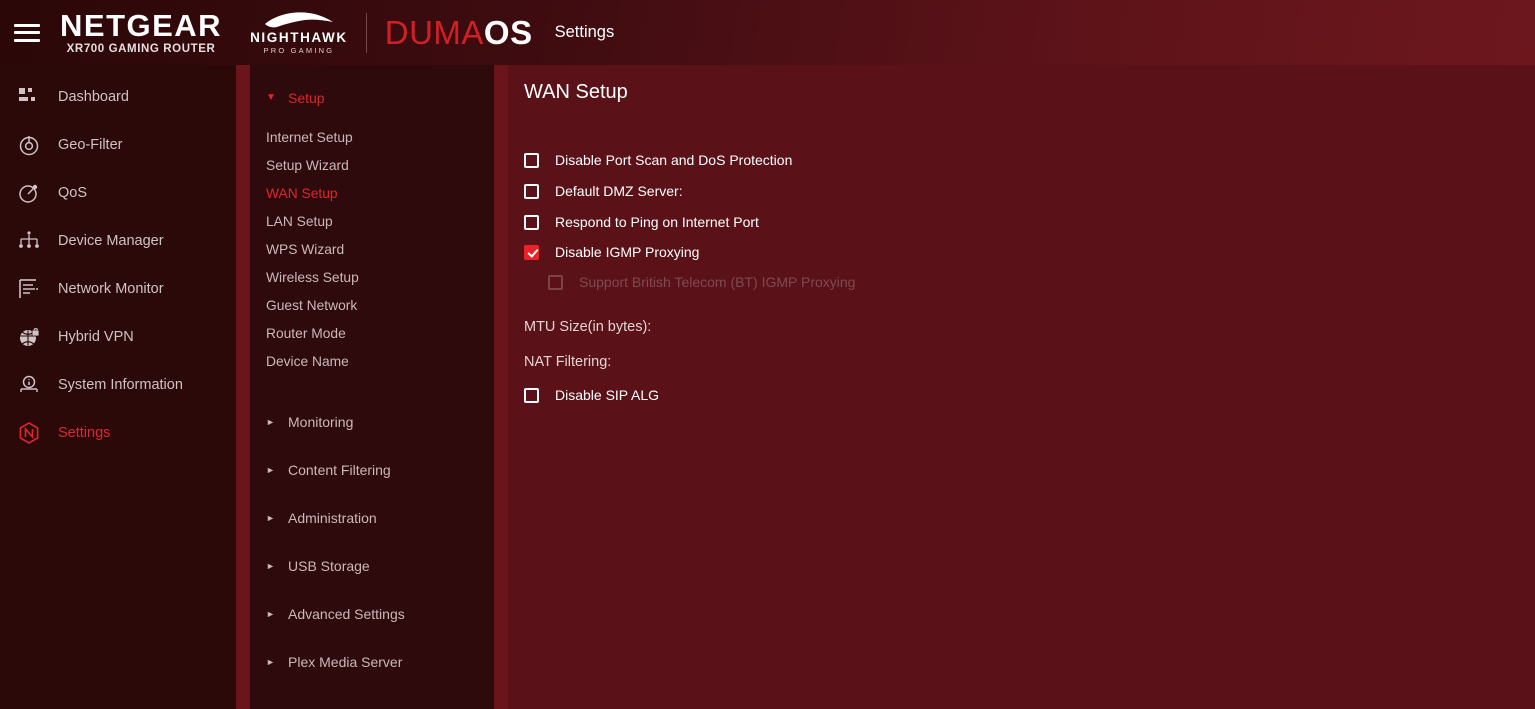 This screenshot has height=709, width=1535. I want to click on submenu-group-plex-media-server: ► Plex Media Server, so click(372, 662).